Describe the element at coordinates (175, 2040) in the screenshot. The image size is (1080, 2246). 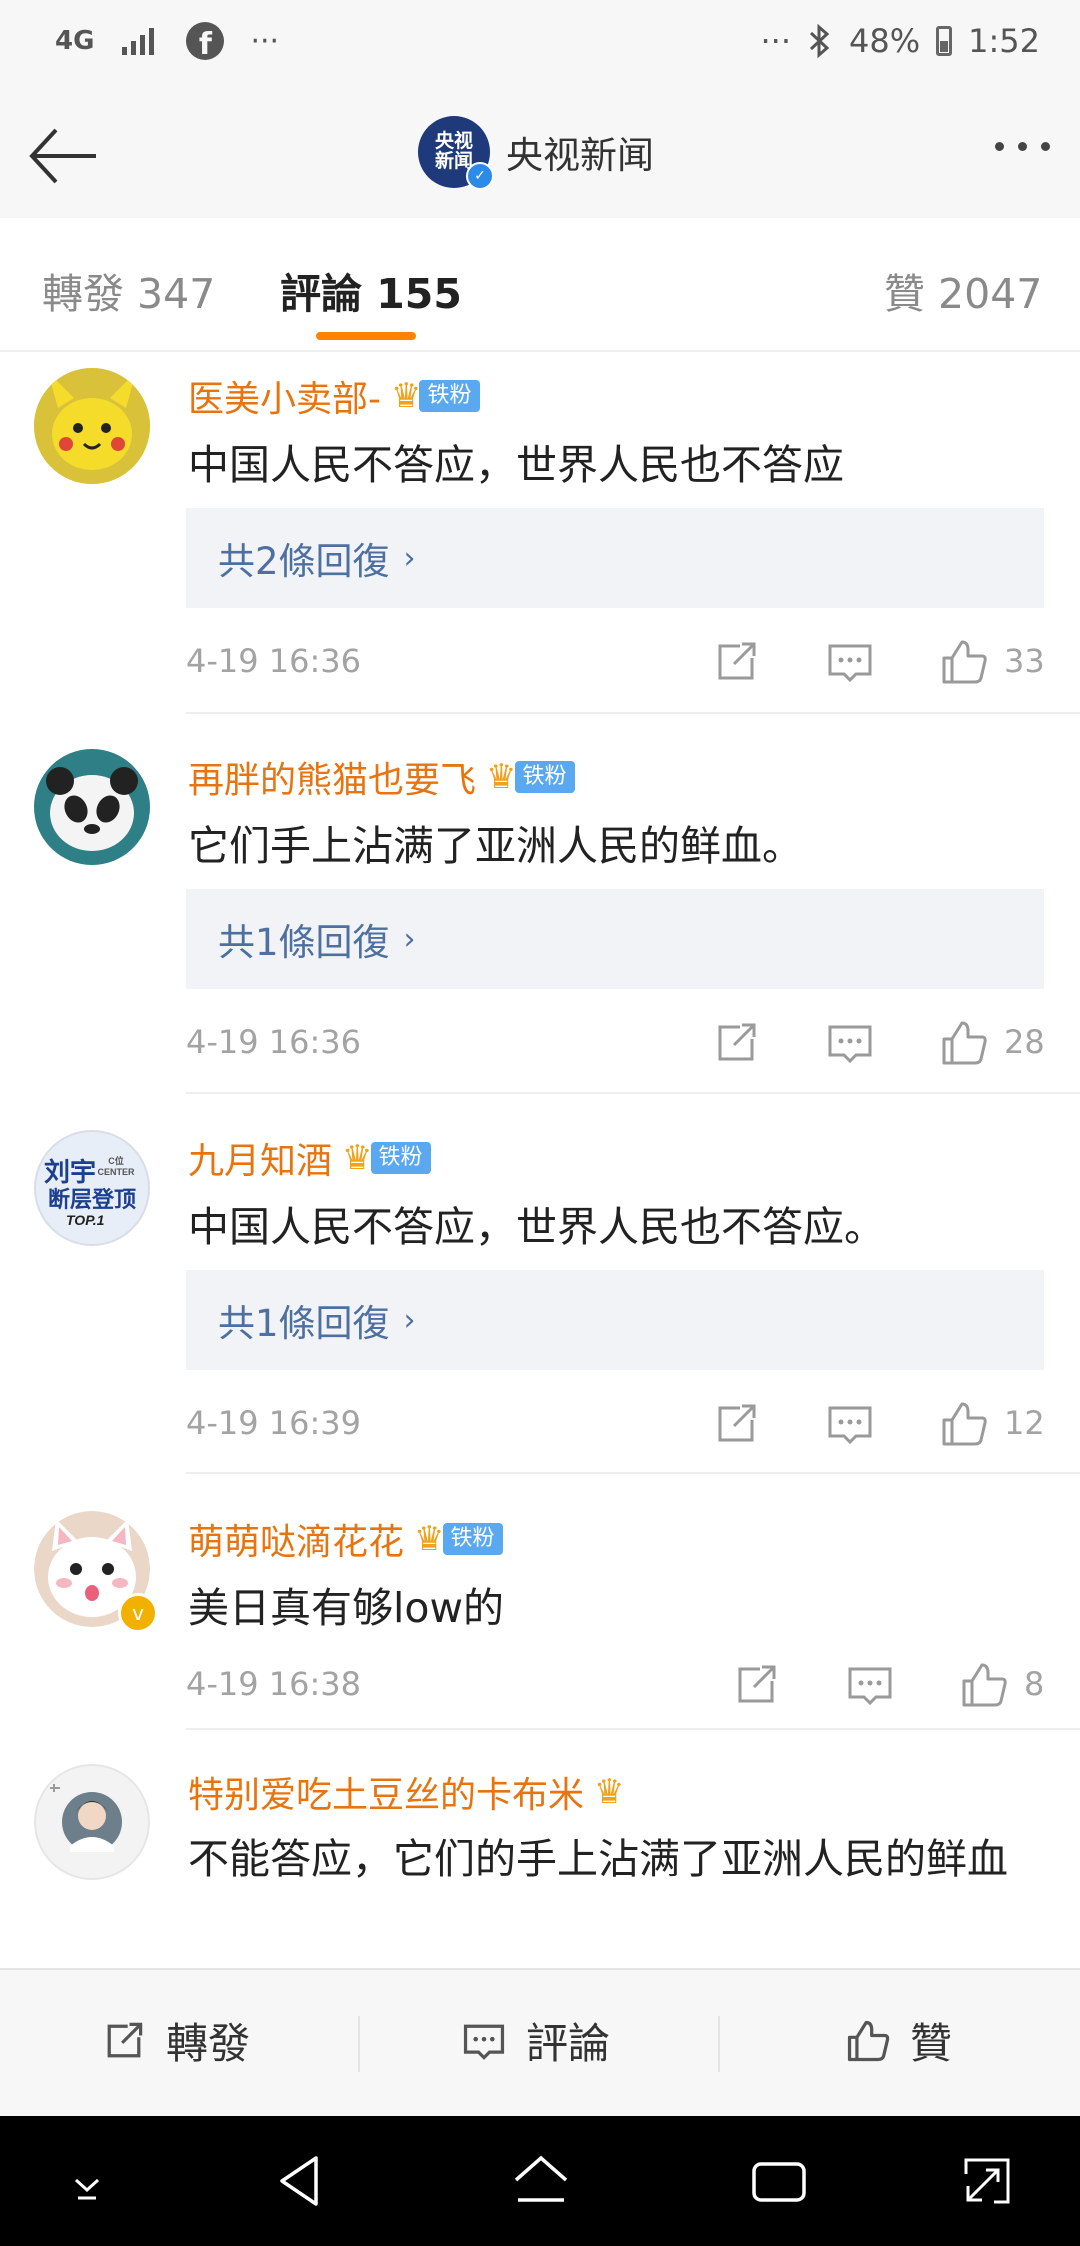
I see `repost-button: 轉發` at that location.